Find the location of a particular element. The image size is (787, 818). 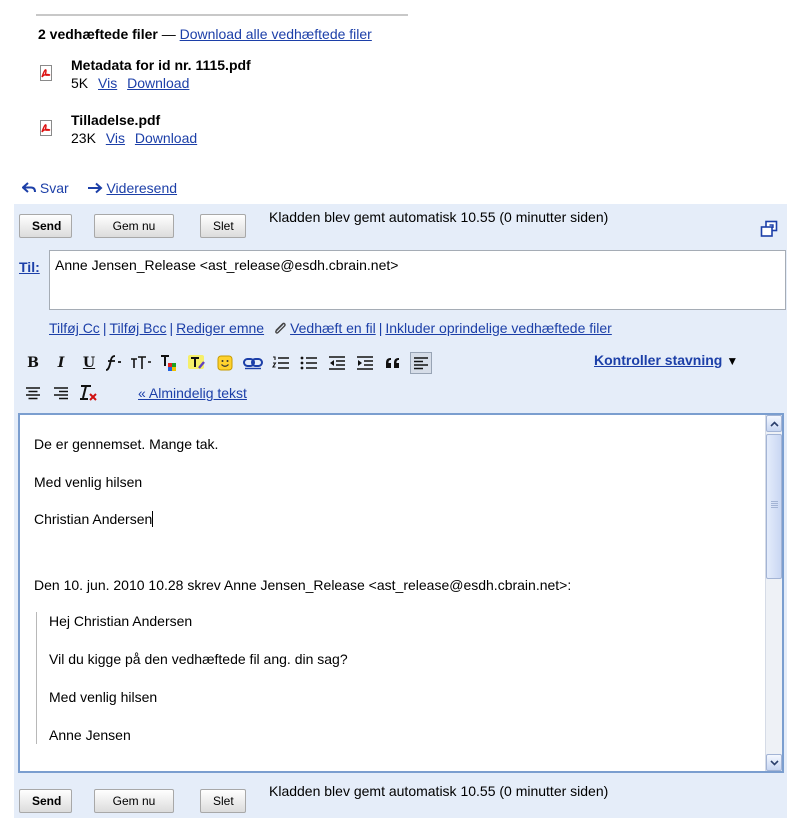

chevron-up-icon is located at coordinates (774, 423).